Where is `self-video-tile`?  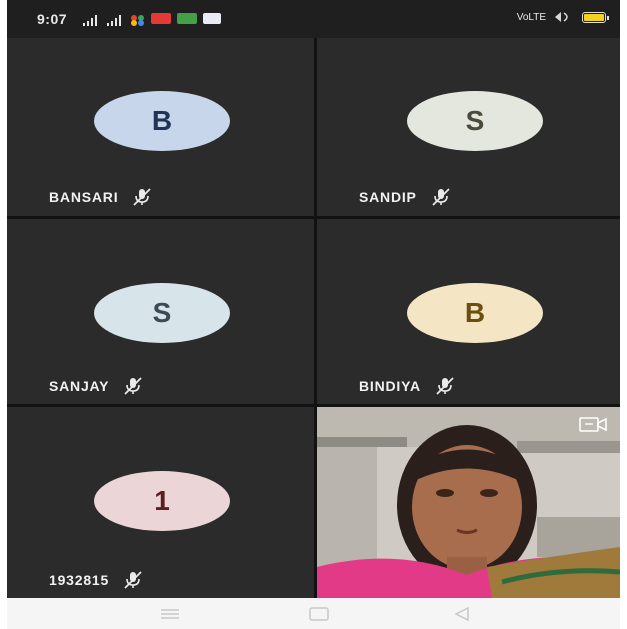 self-video-tile is located at coordinates (468, 502).